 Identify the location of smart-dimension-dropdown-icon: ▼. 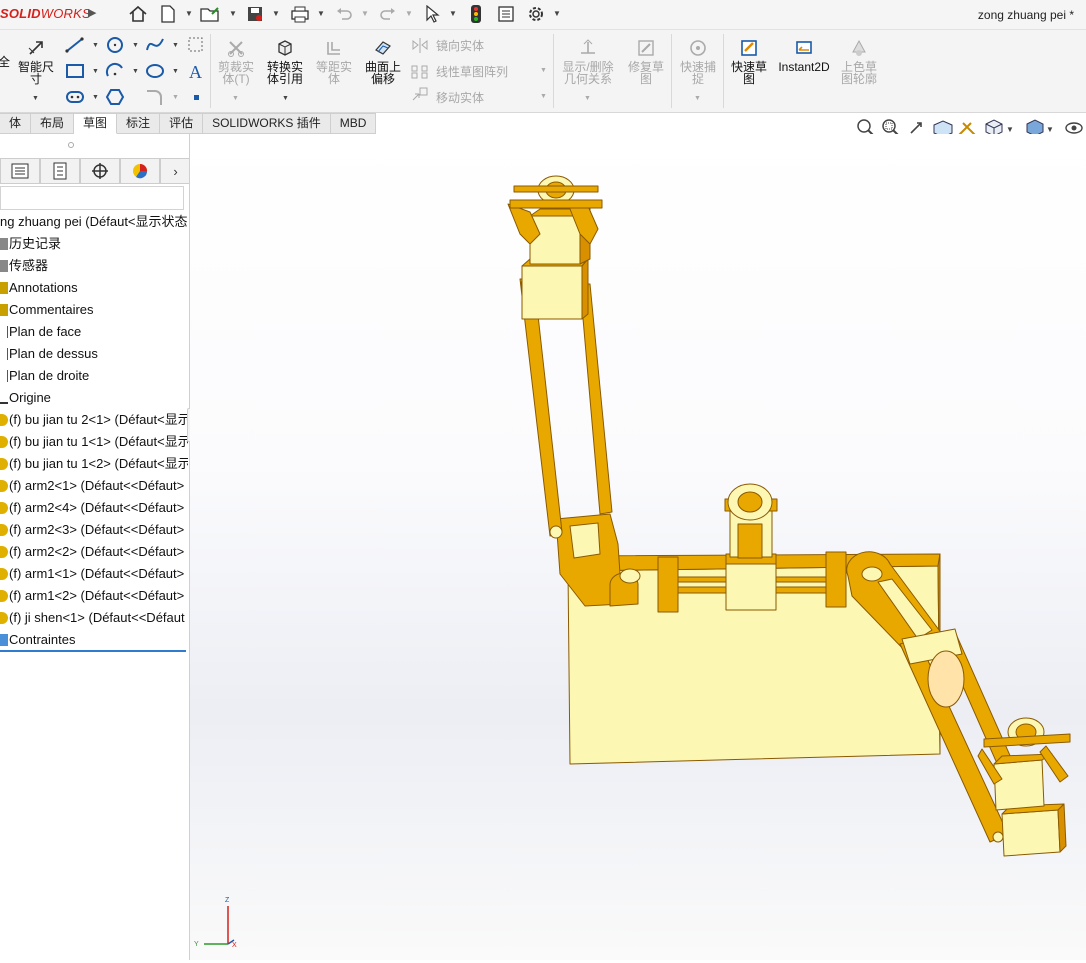
(35, 98).